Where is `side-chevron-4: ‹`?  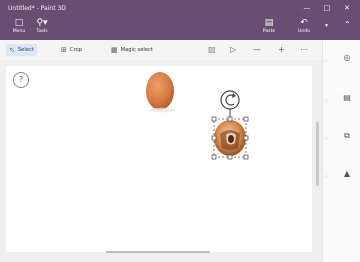 side-chevron-4: ‹ is located at coordinates (326, 177).